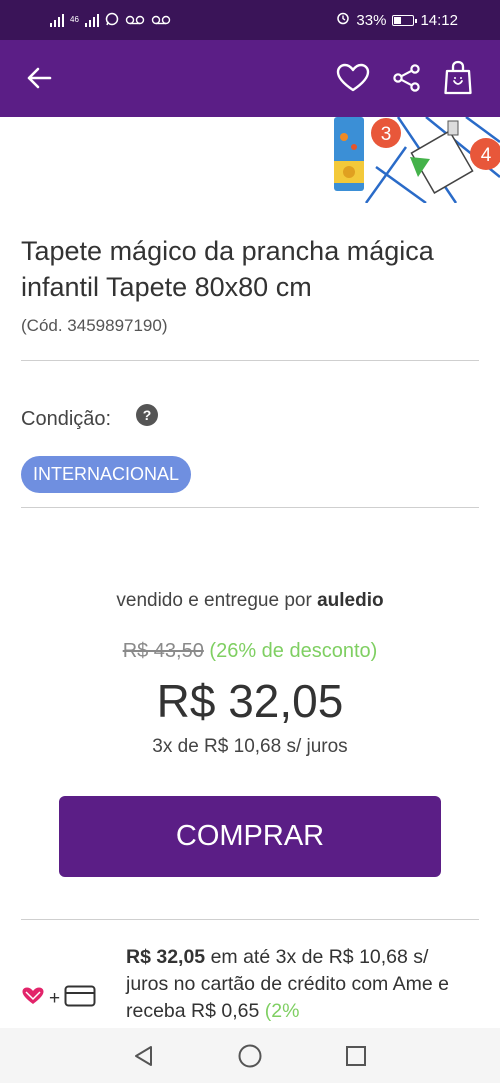  Describe the element at coordinates (94, 325) in the screenshot. I see `product-code: (Cód. 3459897190)` at that location.